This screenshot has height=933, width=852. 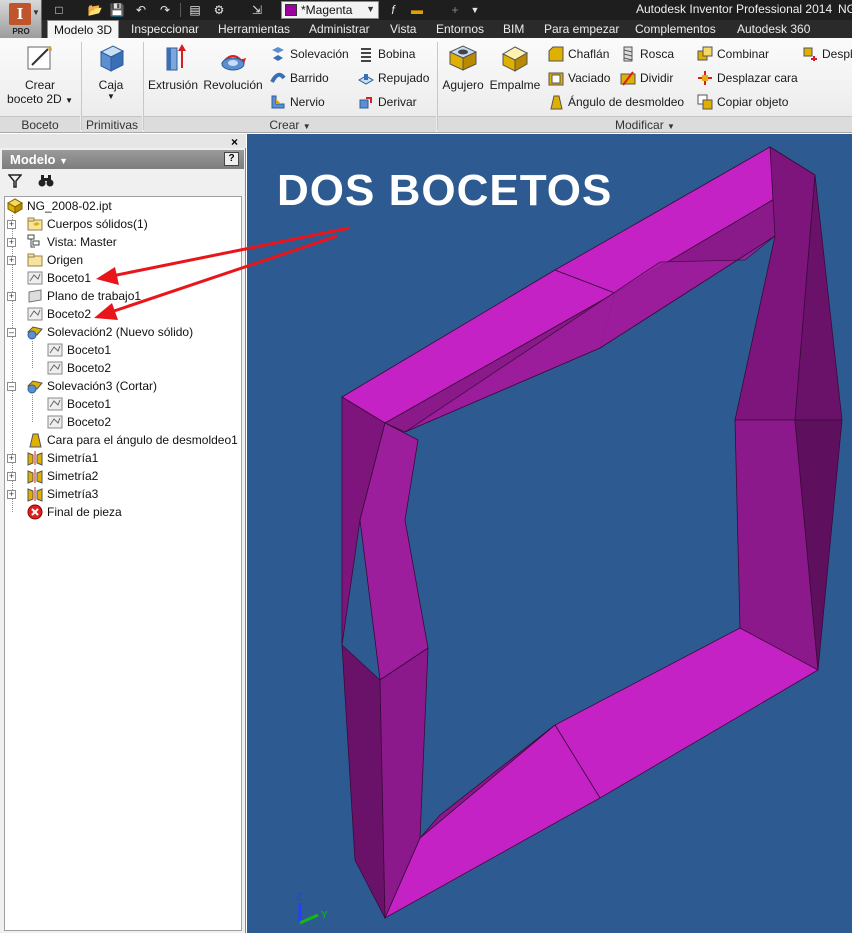 What do you see at coordinates (312, 908) in the screenshot?
I see `view-triad-icon: Z Y` at bounding box center [312, 908].